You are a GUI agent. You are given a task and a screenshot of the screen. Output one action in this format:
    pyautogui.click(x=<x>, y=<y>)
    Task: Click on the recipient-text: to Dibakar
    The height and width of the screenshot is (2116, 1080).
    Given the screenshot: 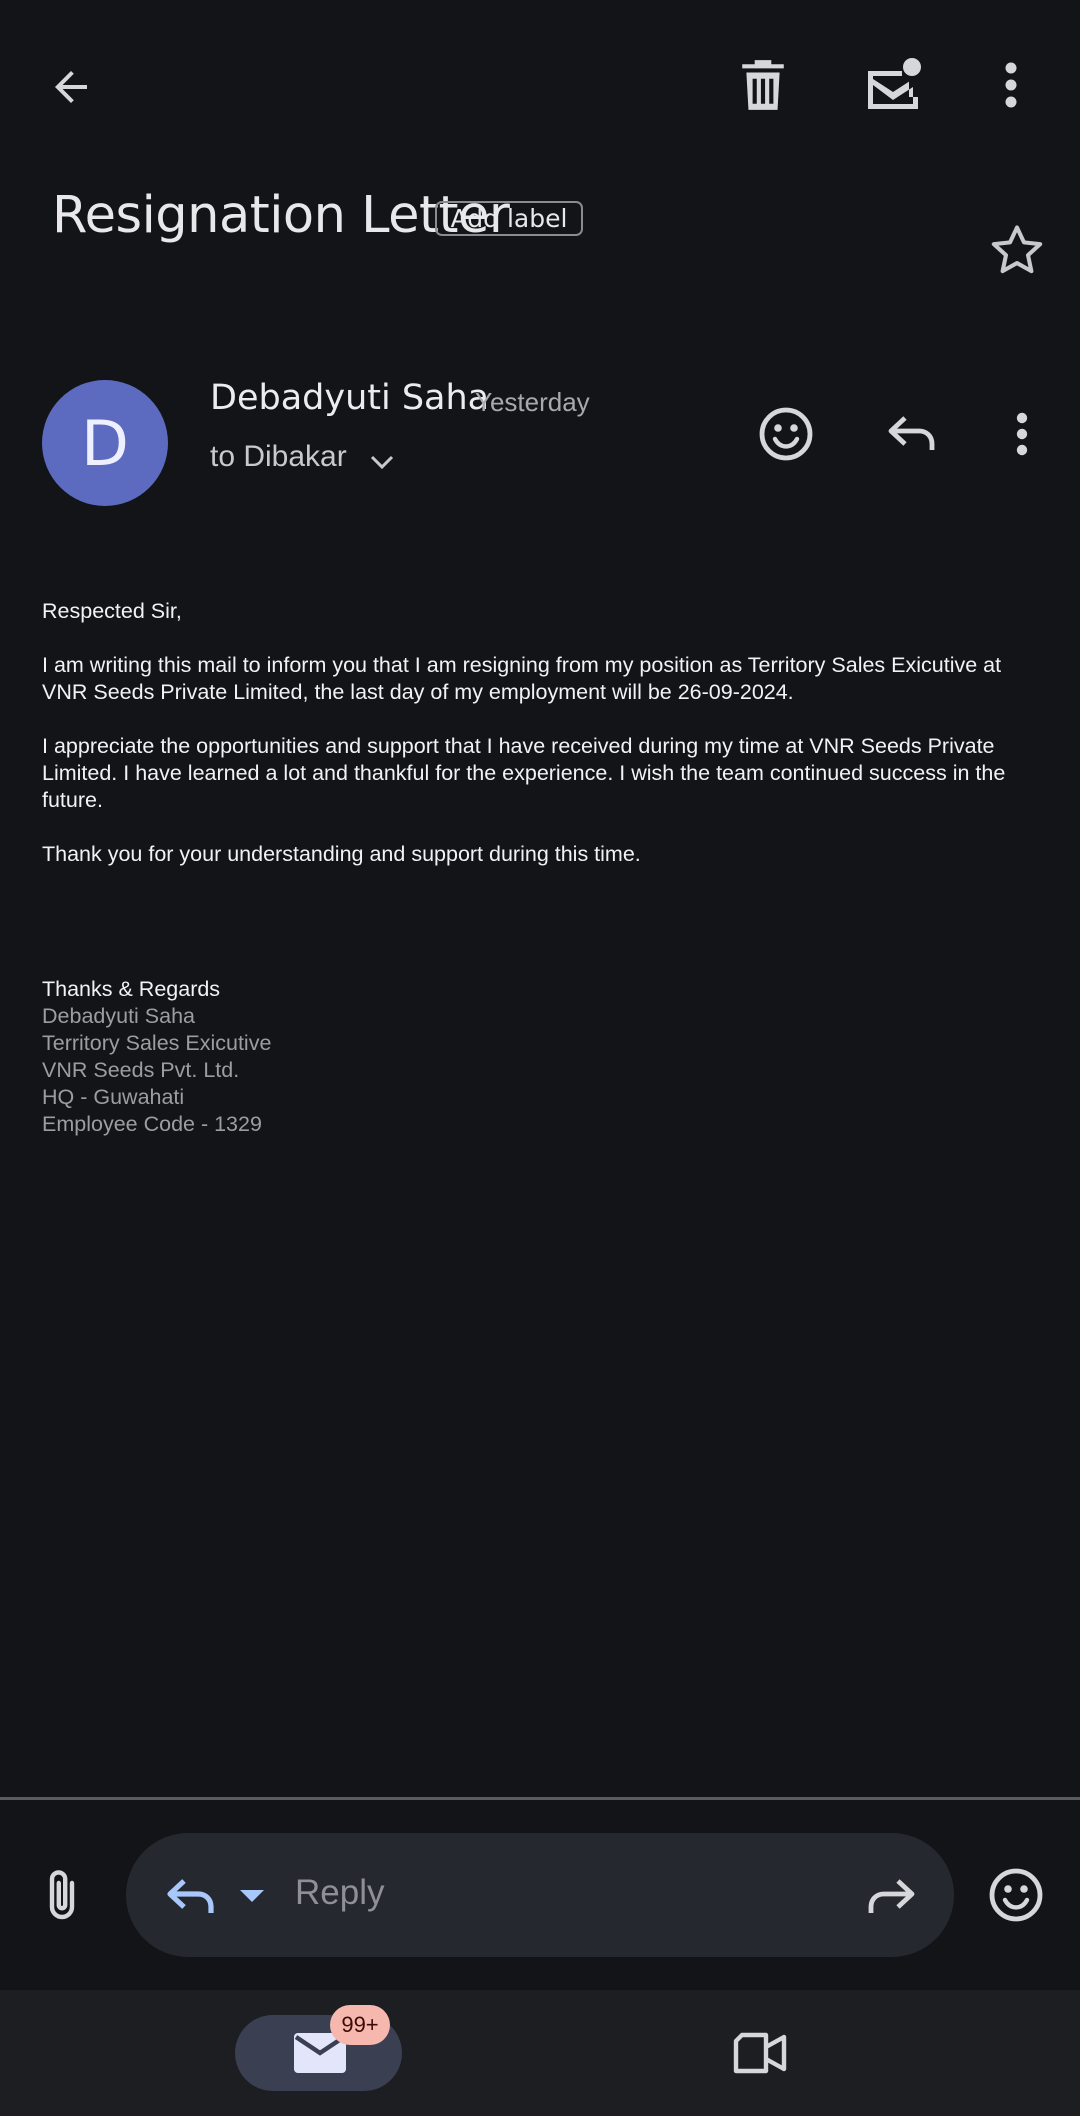 What is the action you would take?
    pyautogui.click(x=278, y=456)
    